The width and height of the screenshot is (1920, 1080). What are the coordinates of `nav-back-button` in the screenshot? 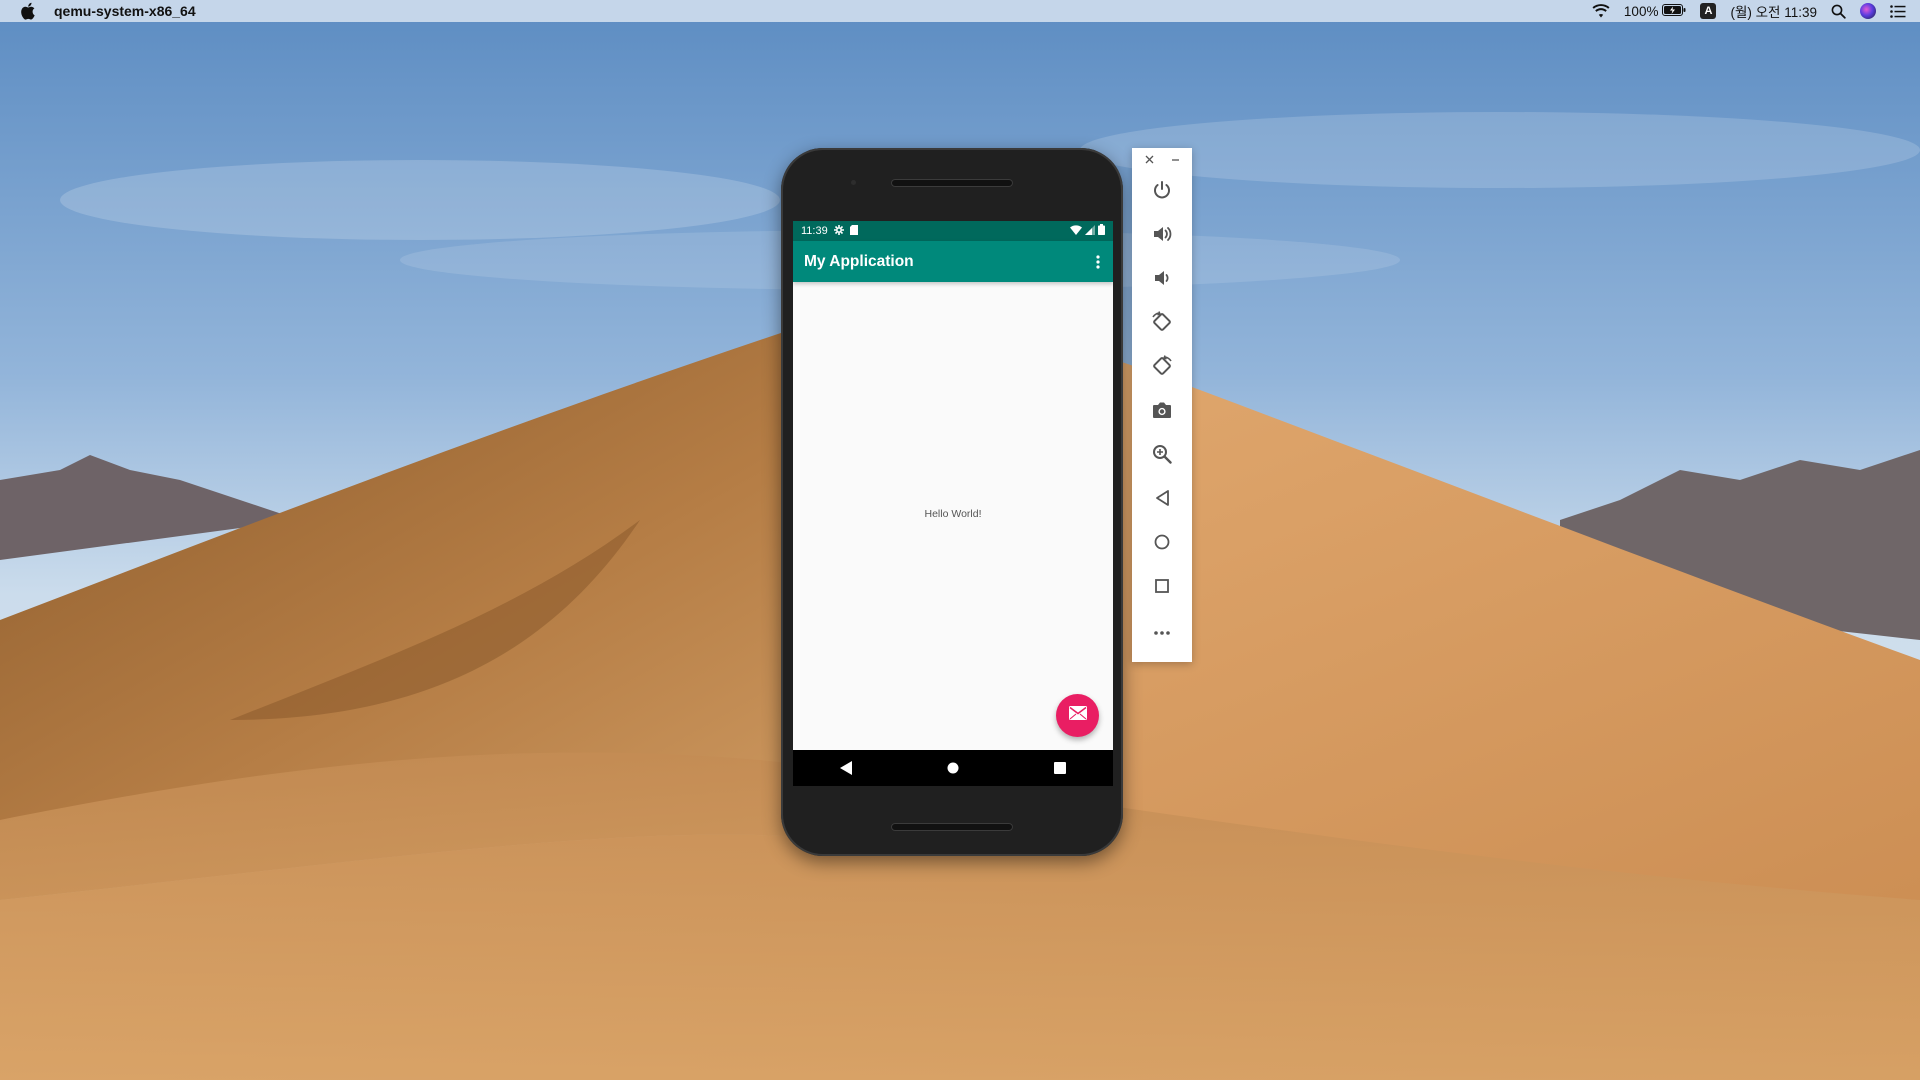 It's located at (846, 768).